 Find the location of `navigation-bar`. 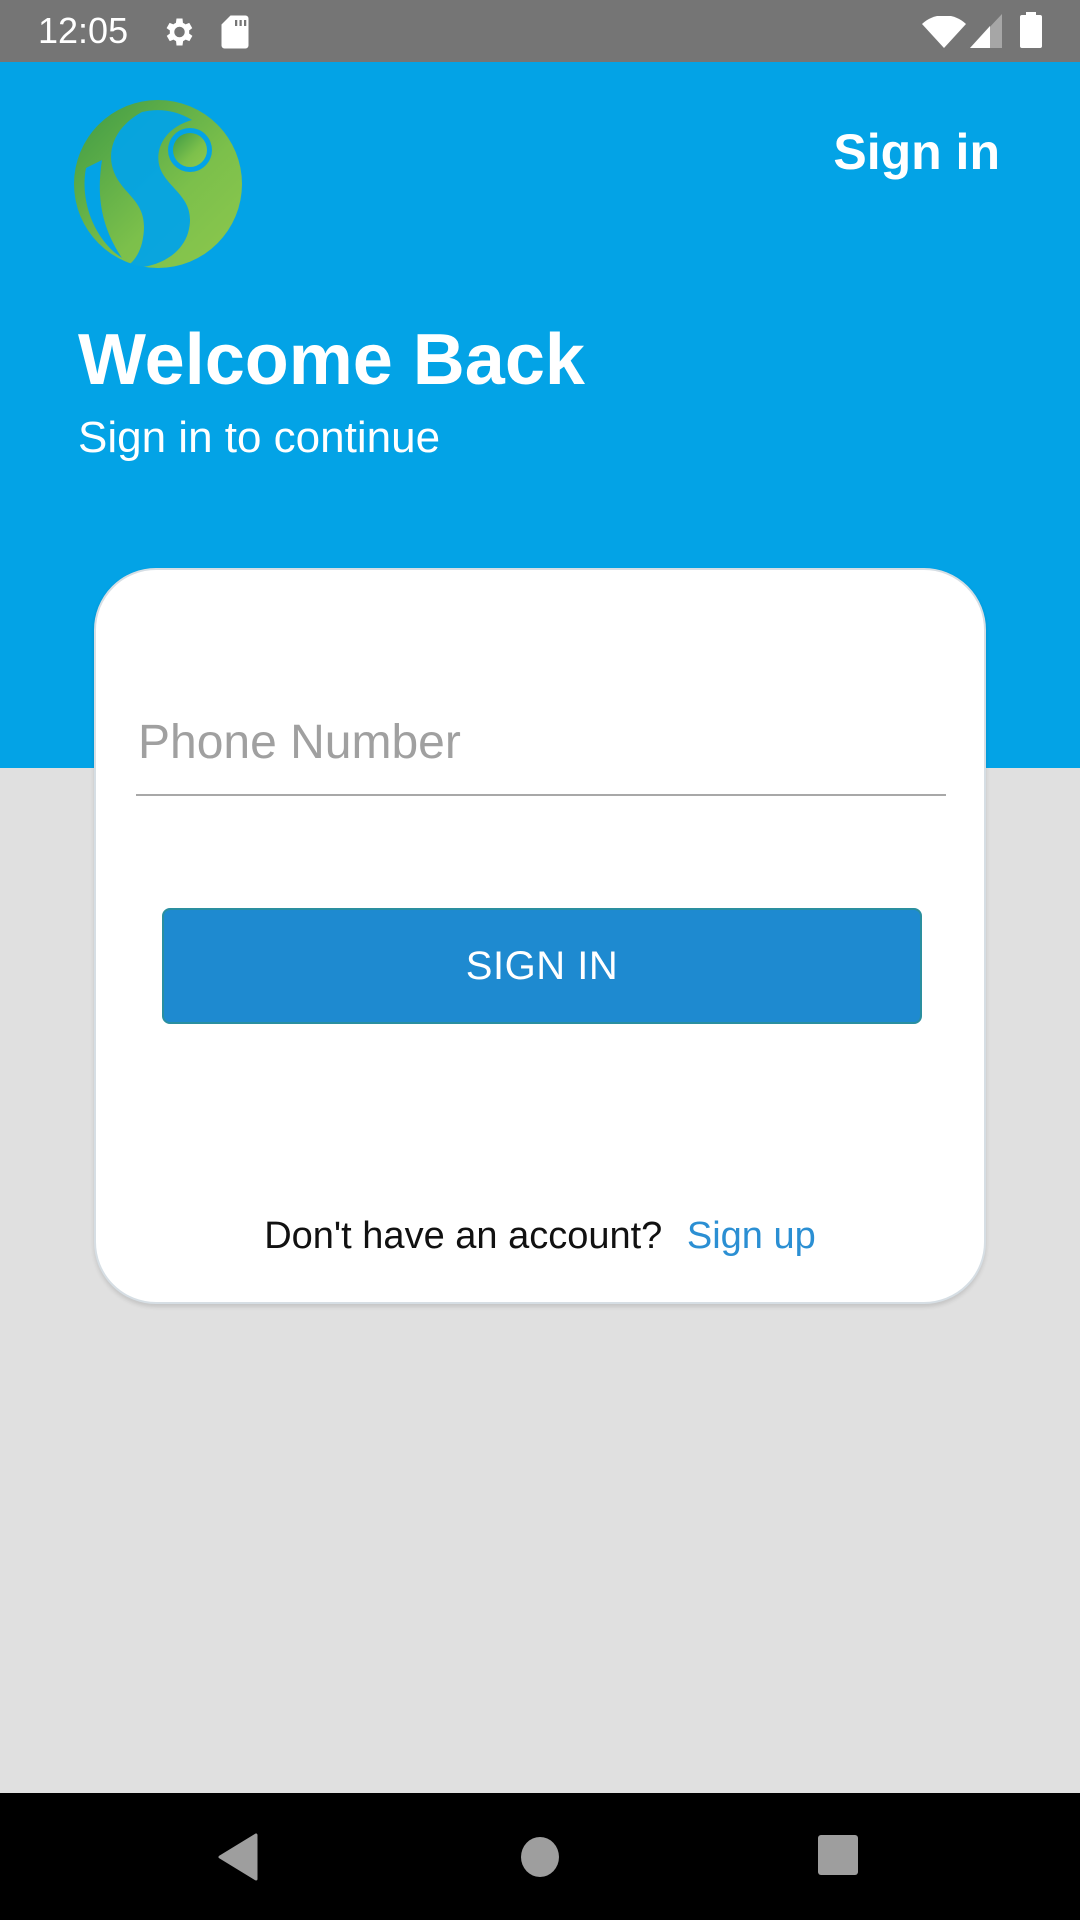

navigation-bar is located at coordinates (540, 1856).